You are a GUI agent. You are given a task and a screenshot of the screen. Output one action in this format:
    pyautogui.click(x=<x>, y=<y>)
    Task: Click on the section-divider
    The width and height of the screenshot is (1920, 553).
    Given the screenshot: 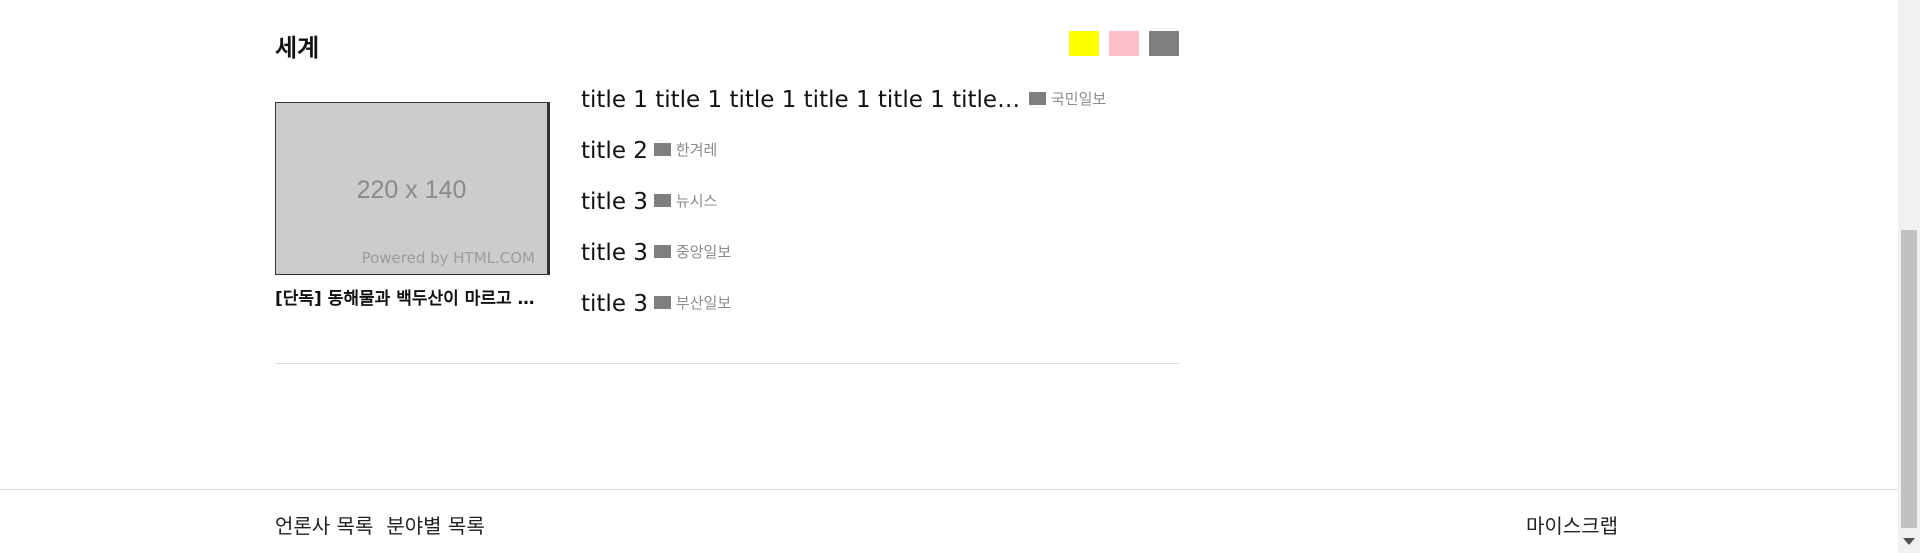 What is the action you would take?
    pyautogui.click(x=727, y=363)
    